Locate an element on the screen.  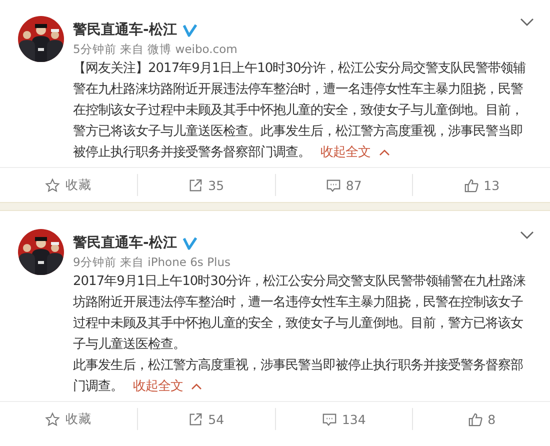
comment-button: 134 is located at coordinates (343, 419).